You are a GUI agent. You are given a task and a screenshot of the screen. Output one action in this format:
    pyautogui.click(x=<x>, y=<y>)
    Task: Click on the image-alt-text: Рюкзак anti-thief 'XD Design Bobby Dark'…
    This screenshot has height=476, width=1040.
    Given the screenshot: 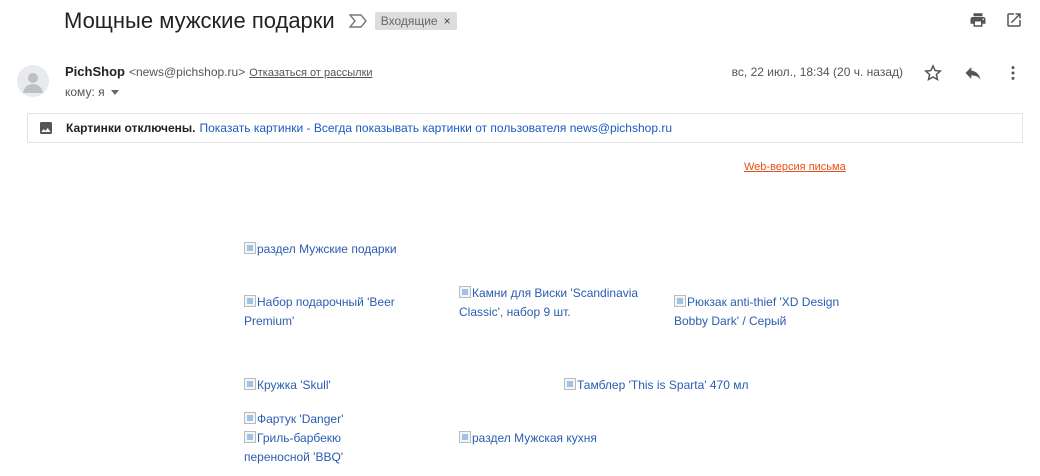 What is the action you would take?
    pyautogui.click(x=757, y=311)
    